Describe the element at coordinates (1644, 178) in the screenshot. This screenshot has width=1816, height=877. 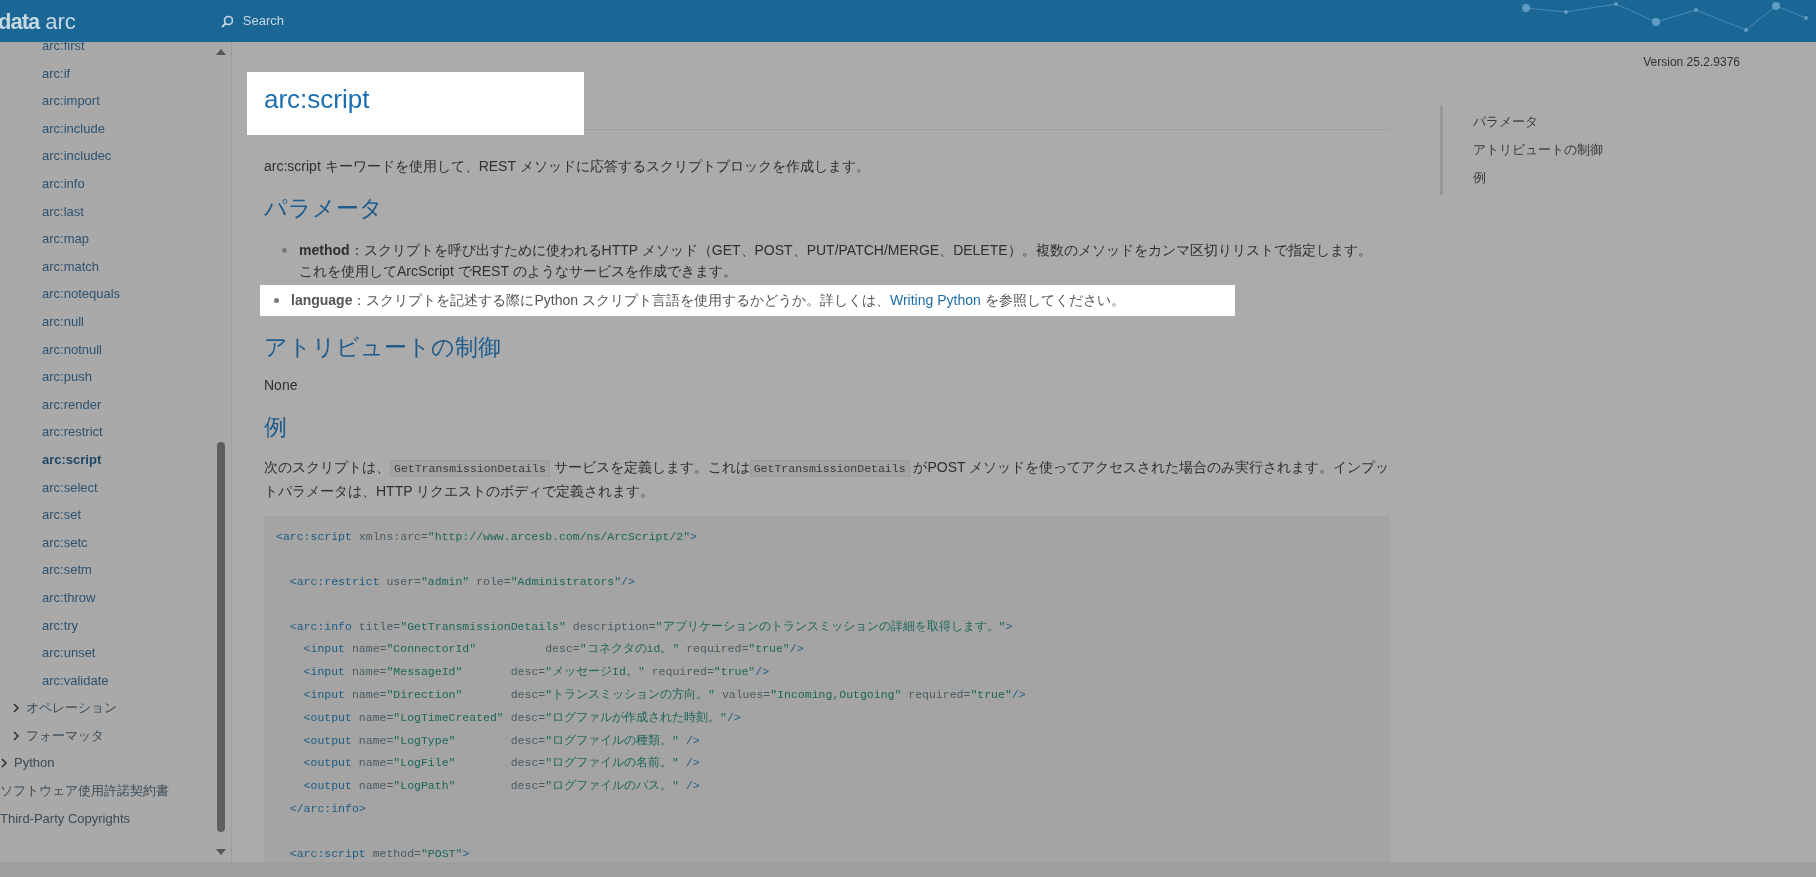
I see `toc-link: 例` at that location.